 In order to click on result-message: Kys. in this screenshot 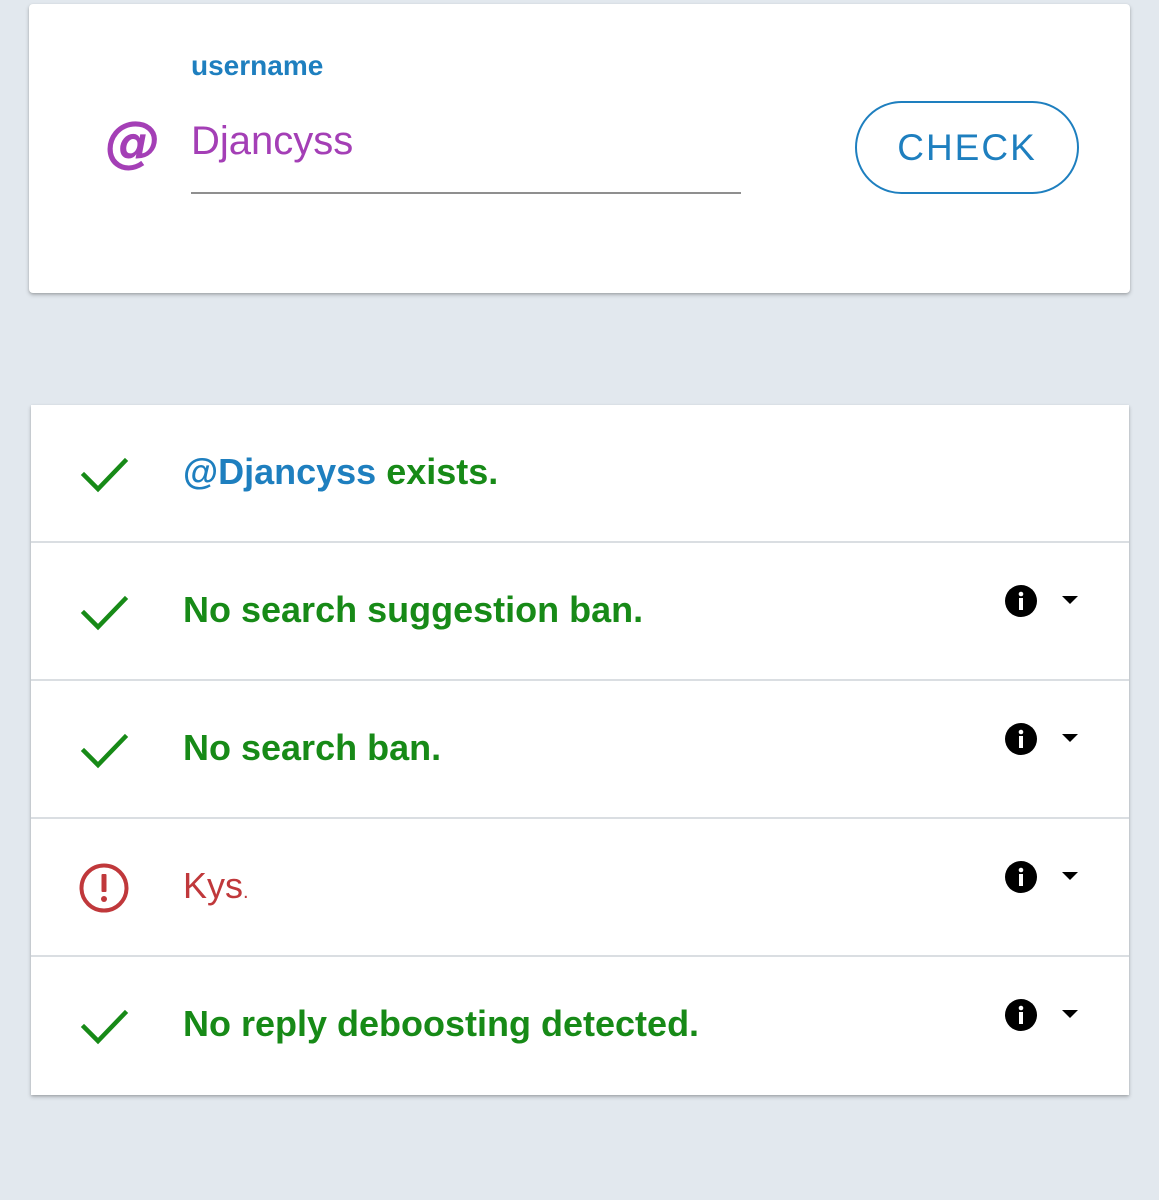, I will do `click(216, 889)`.